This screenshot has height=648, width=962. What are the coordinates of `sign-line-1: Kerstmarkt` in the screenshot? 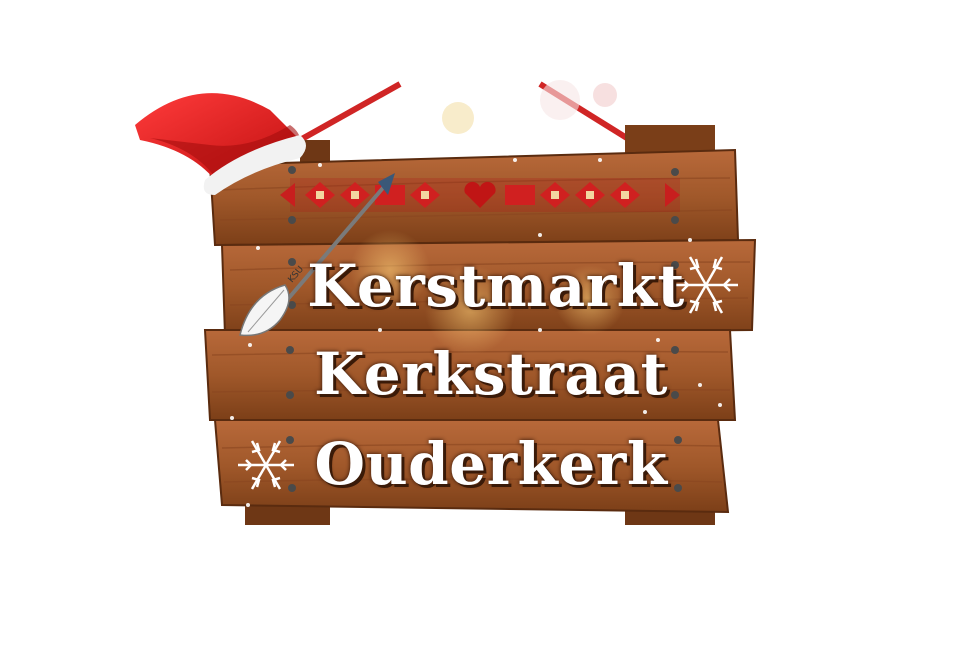 It's located at (496, 286).